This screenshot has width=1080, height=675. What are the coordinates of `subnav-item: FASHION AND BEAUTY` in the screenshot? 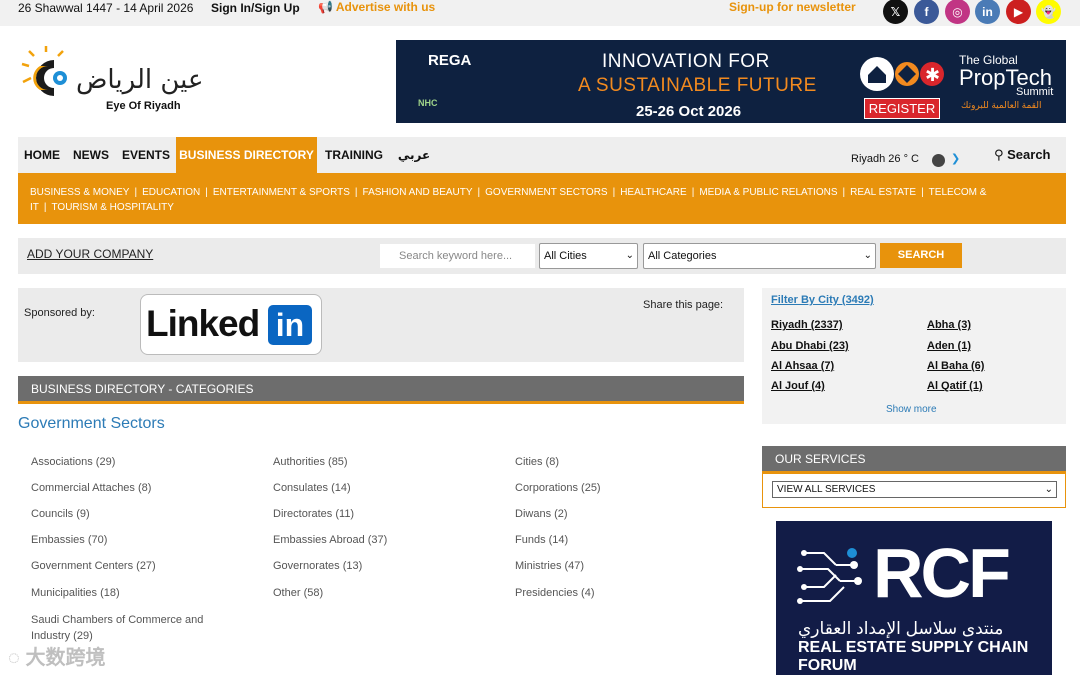 It's located at (418, 192).